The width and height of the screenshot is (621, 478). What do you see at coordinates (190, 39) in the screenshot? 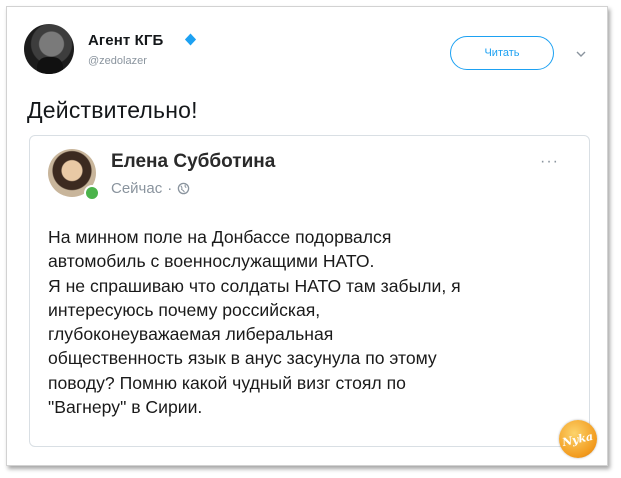
I see `verified-badge-icon` at bounding box center [190, 39].